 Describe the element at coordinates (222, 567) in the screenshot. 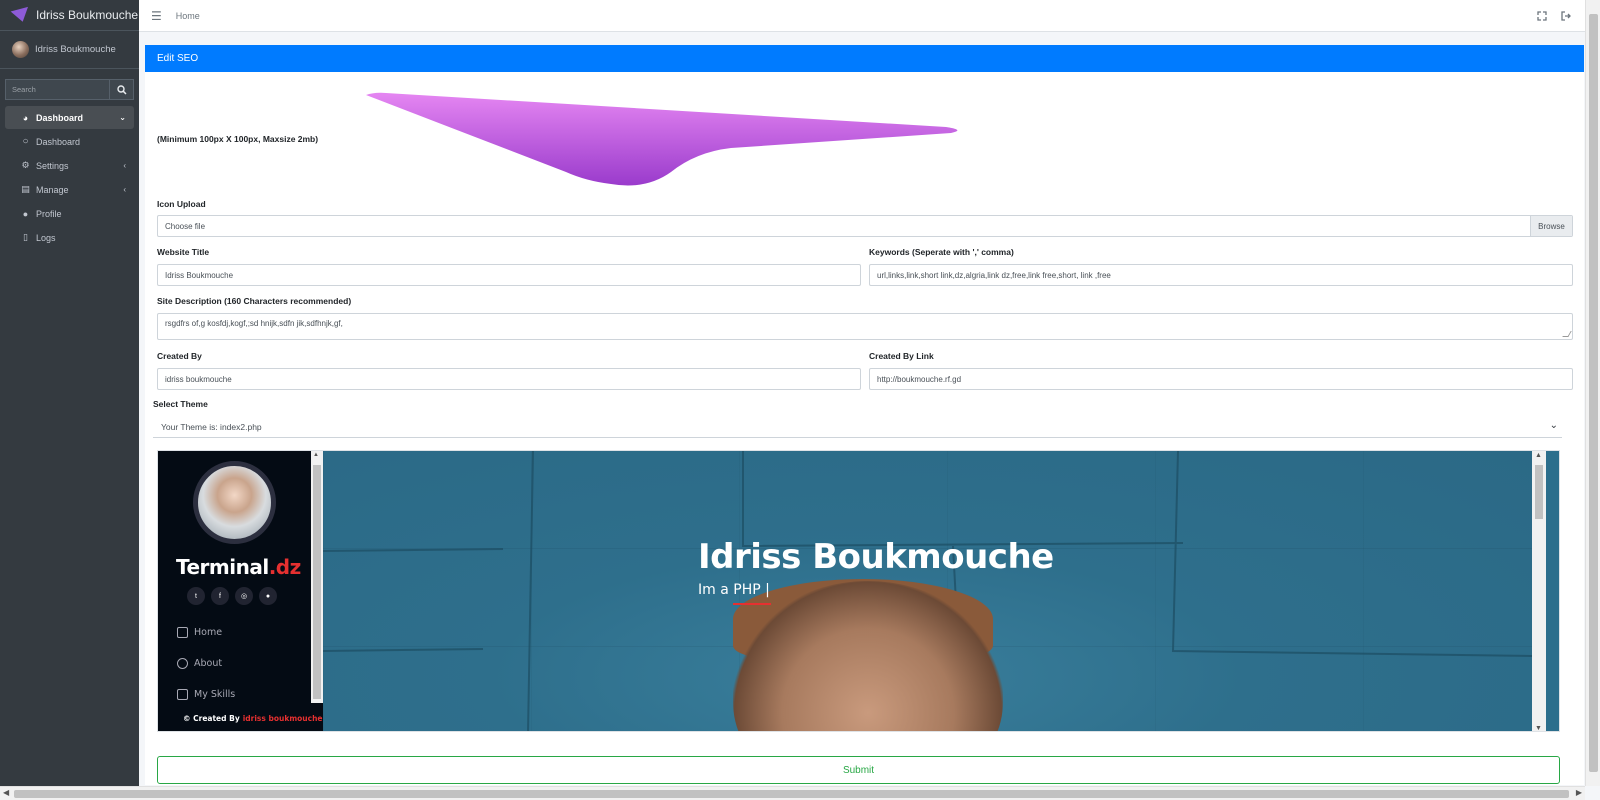

I see `preview-brand-main: Terminal` at that location.